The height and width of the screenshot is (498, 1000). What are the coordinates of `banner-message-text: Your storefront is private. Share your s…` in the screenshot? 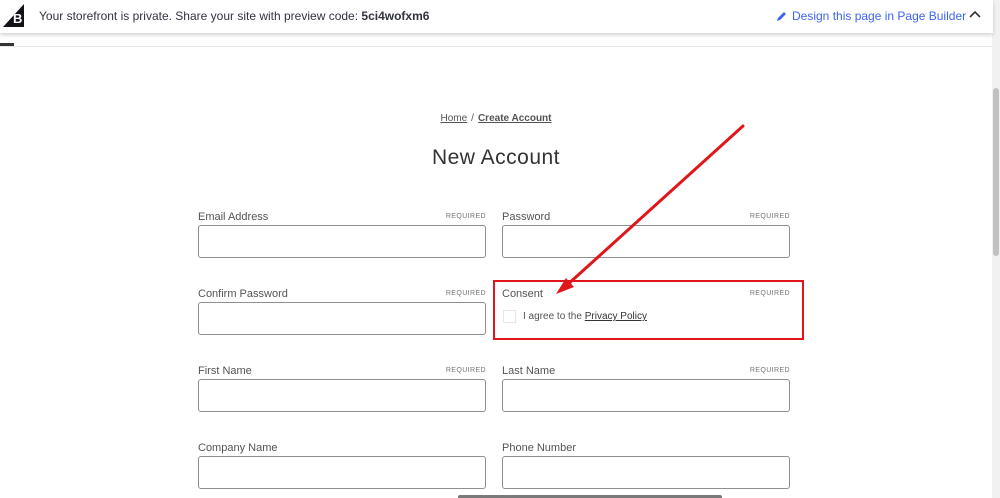 It's located at (200, 16).